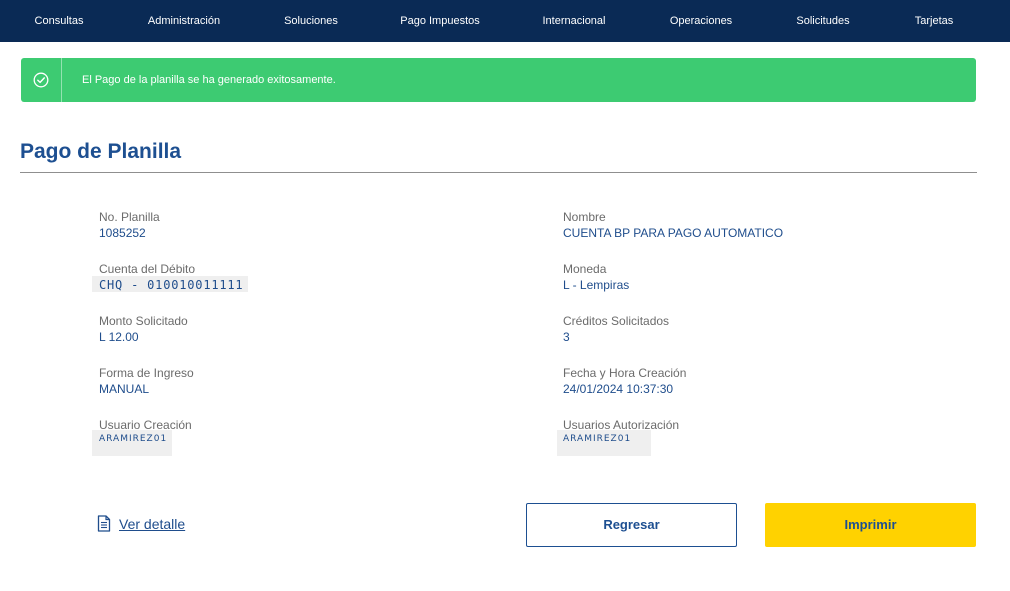 The width and height of the screenshot is (1010, 591). What do you see at coordinates (124, 389) in the screenshot?
I see `forma-value: MANUAL` at bounding box center [124, 389].